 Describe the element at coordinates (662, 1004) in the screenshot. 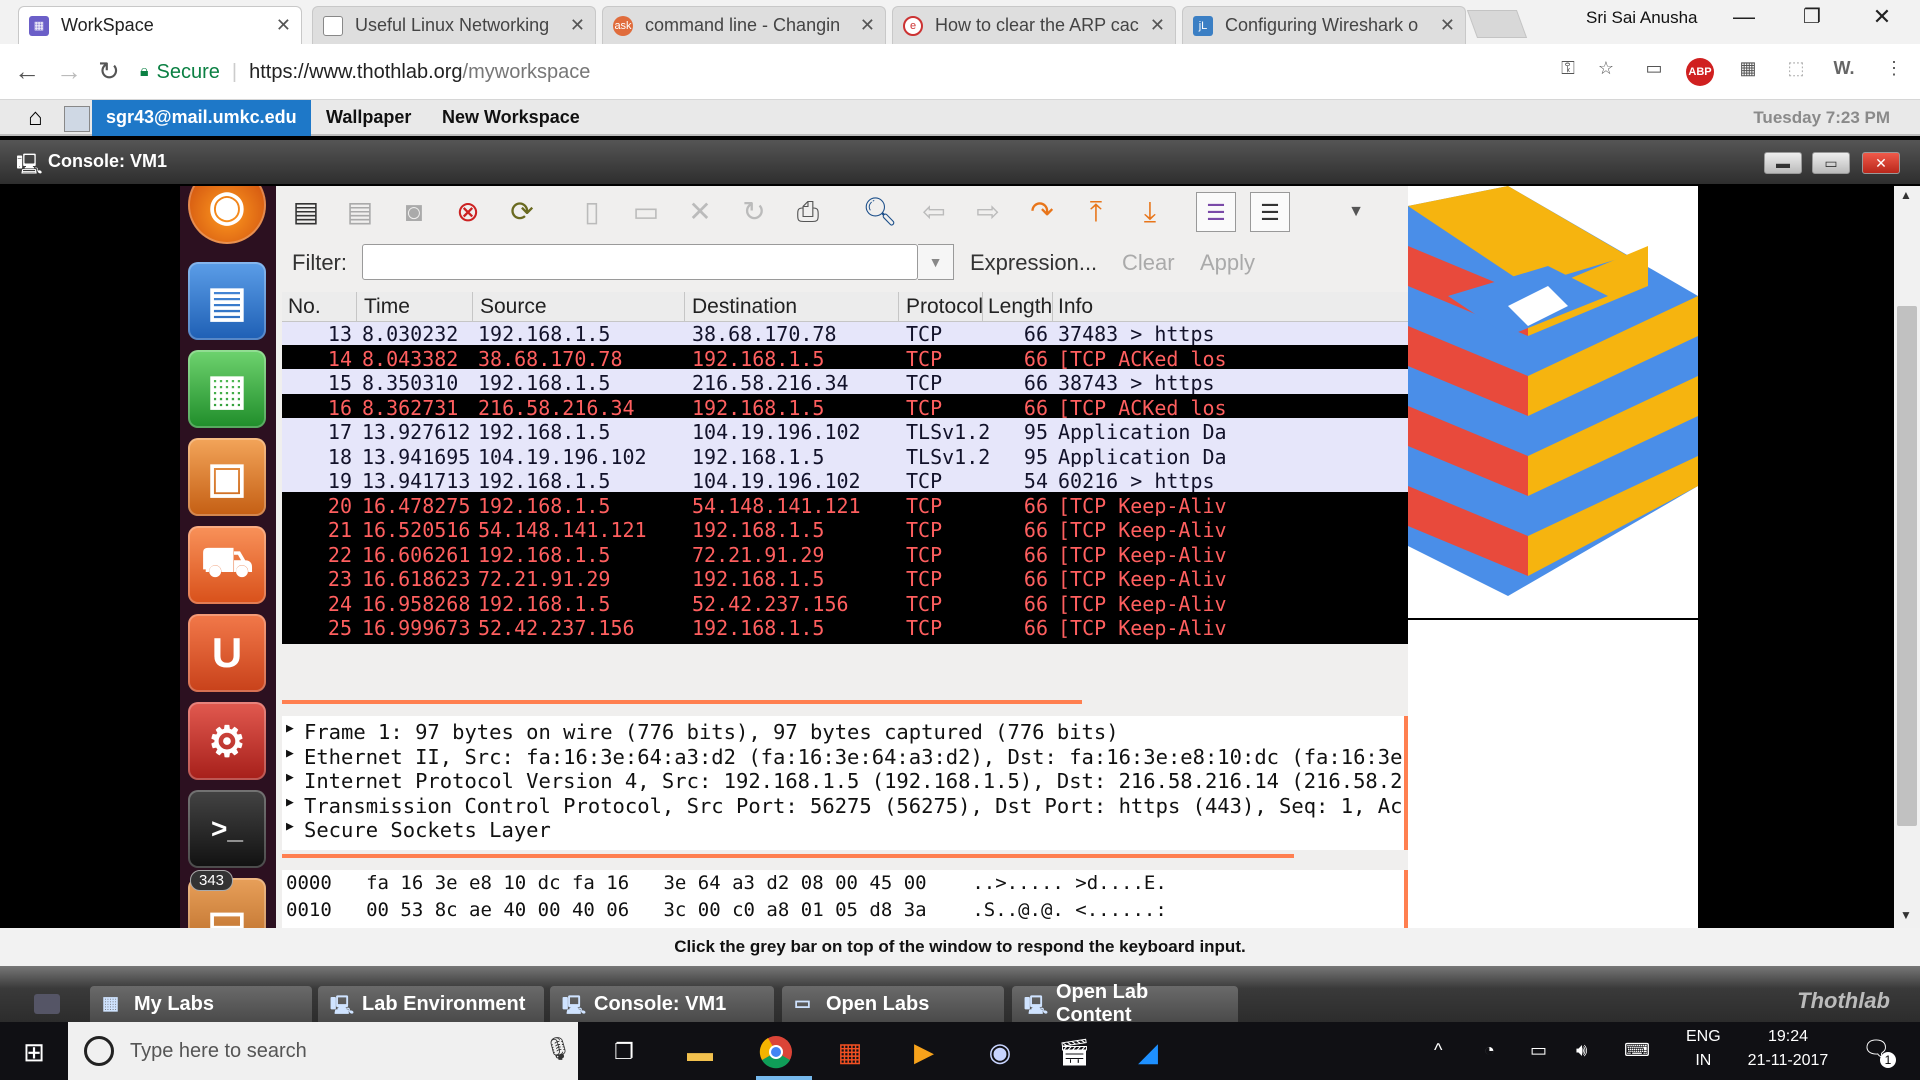

I see `console-vm1-tab: 🖳︎ Console: VM1` at that location.